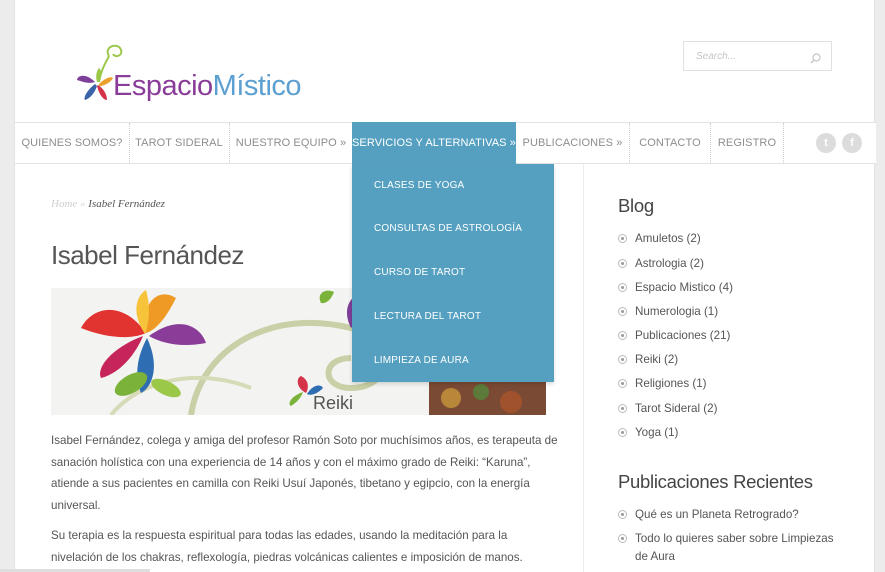 The height and width of the screenshot is (572, 885). I want to click on sidebar-category-item: Numerologia (1), so click(668, 311).